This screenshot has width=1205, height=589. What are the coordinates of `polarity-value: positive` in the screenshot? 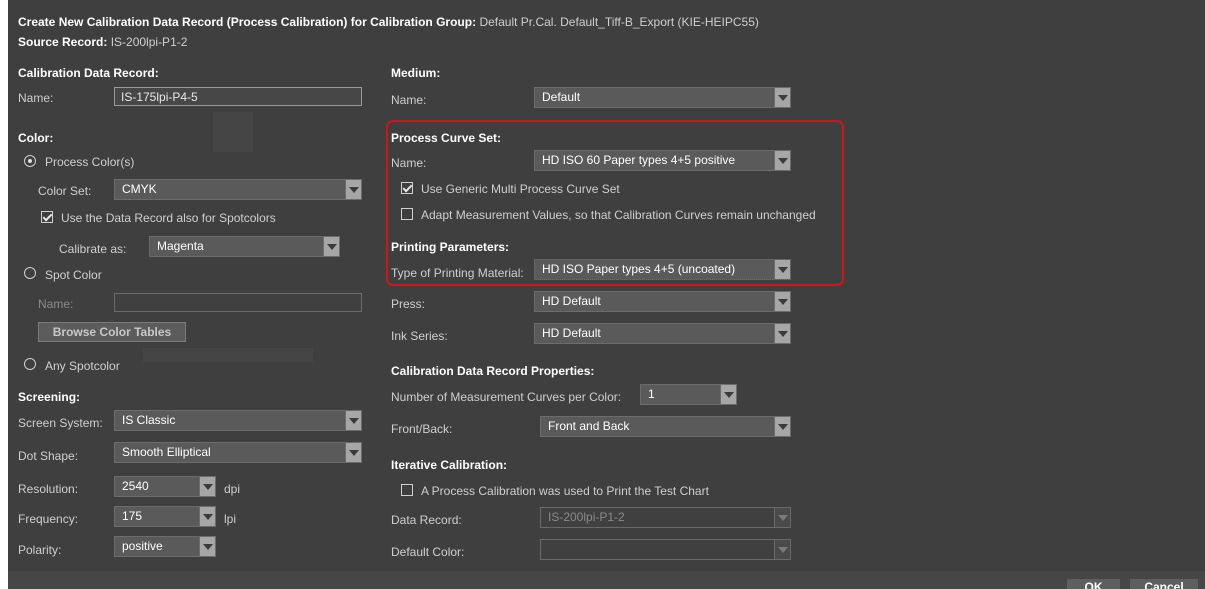 It's located at (142, 546).